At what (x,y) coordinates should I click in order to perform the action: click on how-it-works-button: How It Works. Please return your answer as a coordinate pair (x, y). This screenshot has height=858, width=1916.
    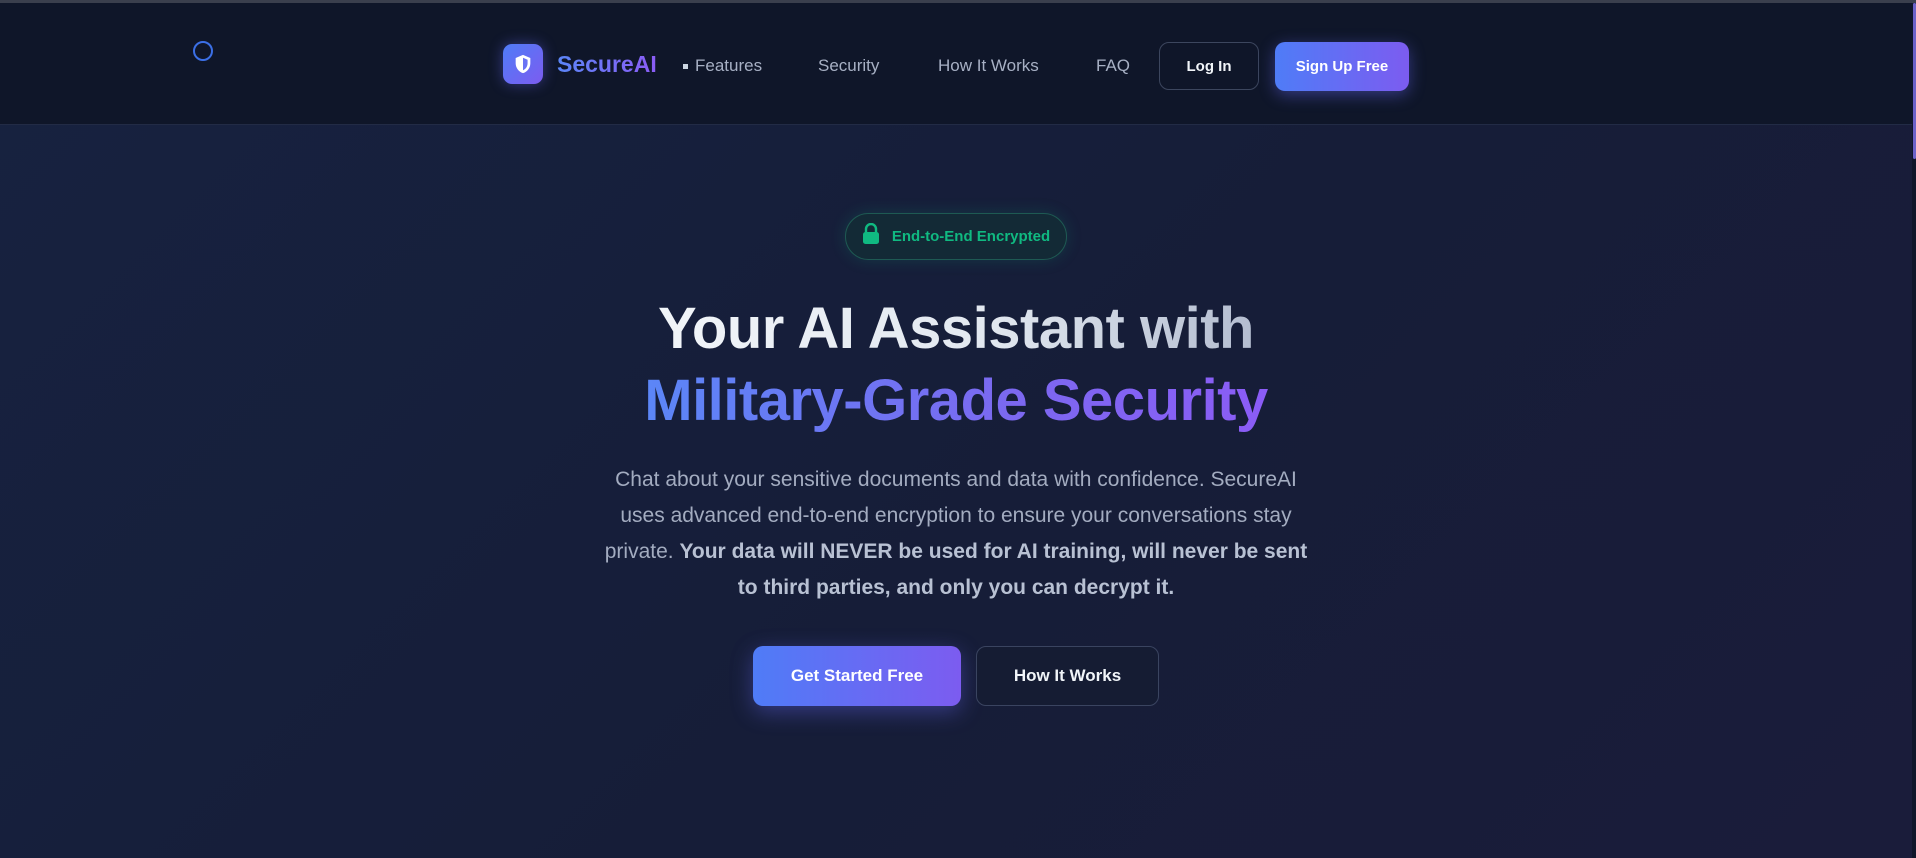
    Looking at the image, I should click on (1067, 676).